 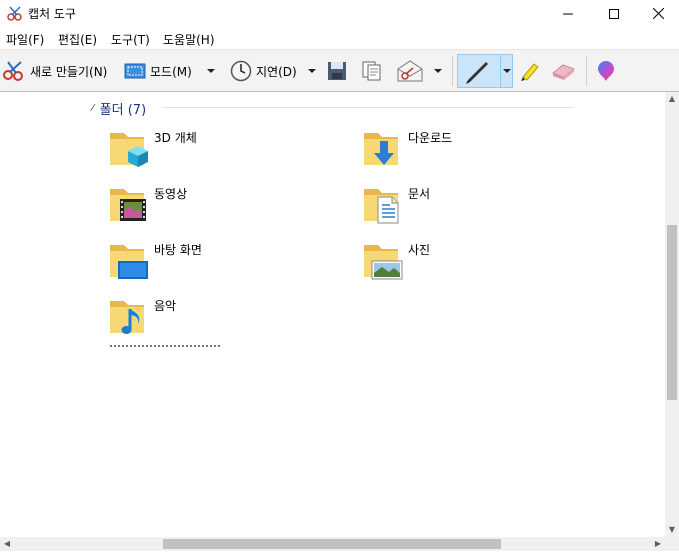 I want to click on mode-button: 모드(M), so click(x=158, y=71).